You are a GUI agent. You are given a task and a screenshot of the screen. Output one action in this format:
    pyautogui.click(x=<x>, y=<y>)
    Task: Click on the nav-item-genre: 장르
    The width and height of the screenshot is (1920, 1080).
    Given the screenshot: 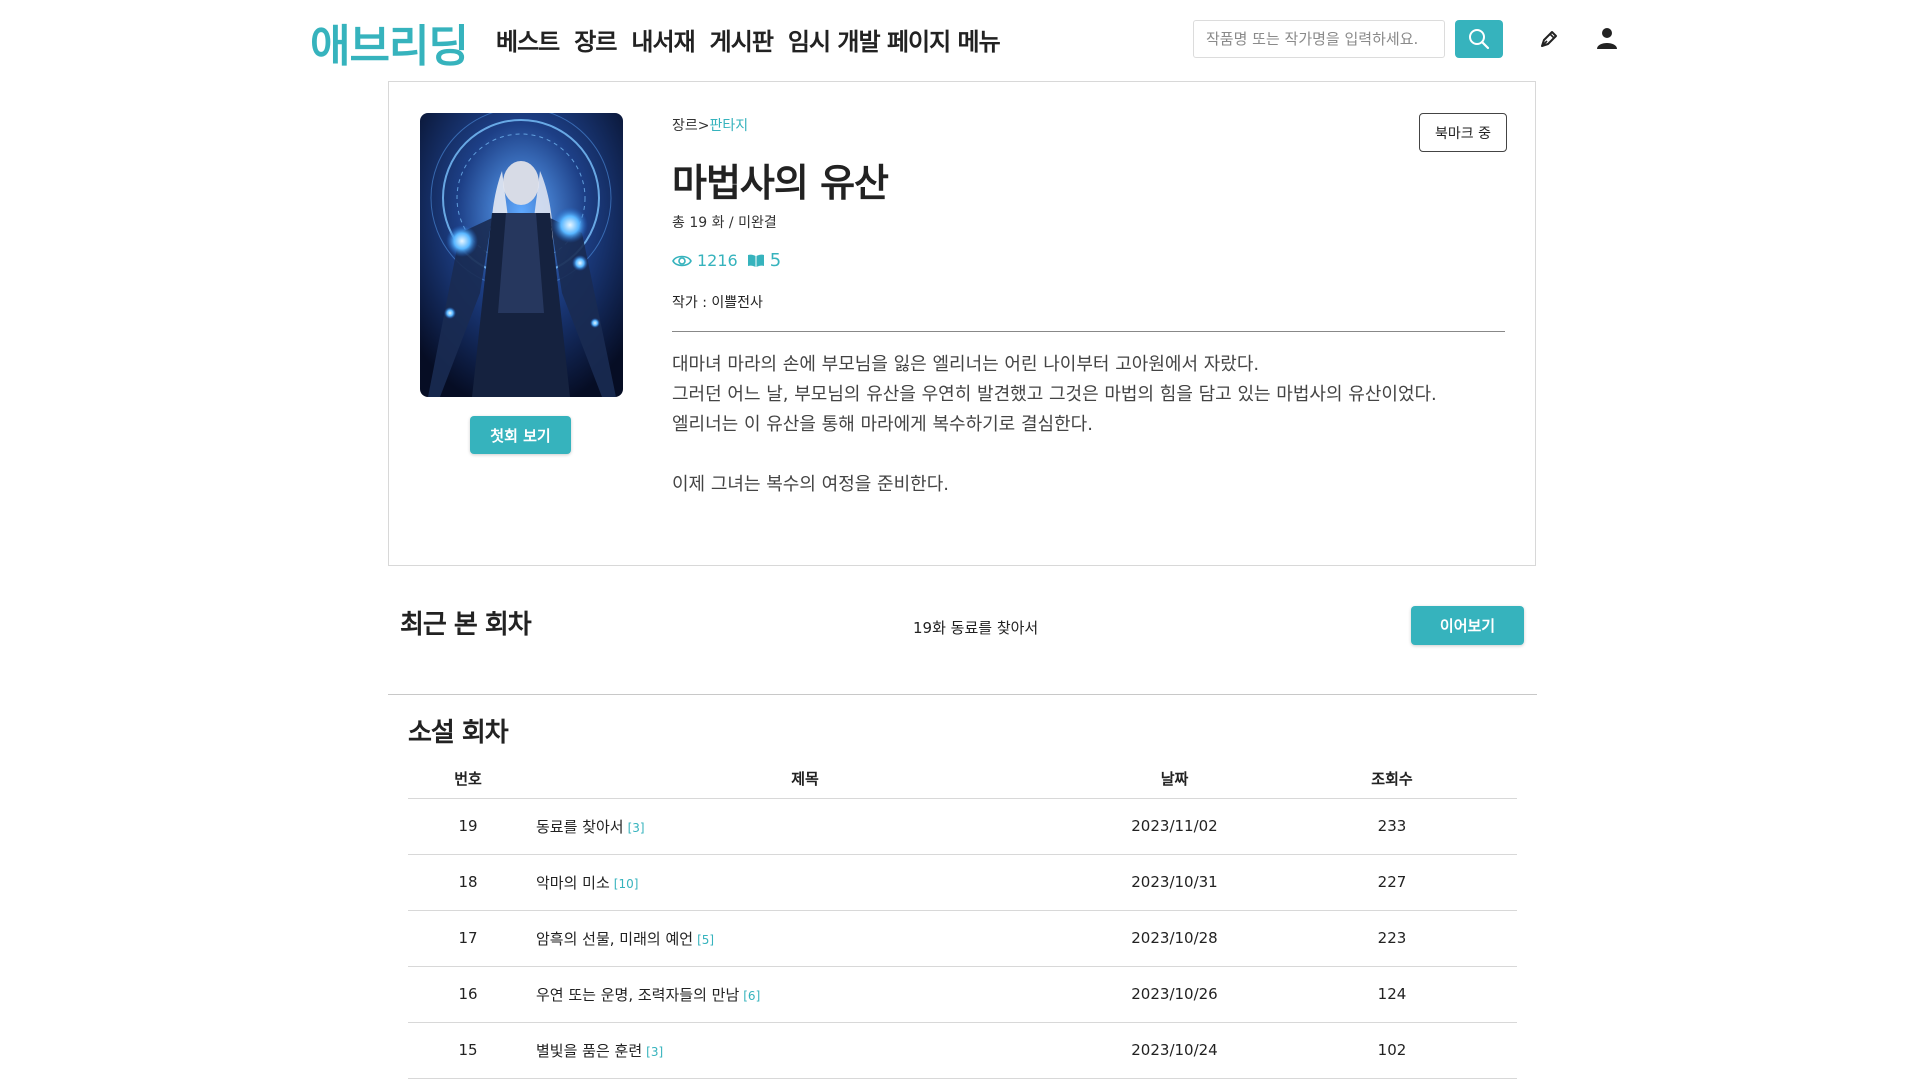 What is the action you would take?
    pyautogui.click(x=595, y=39)
    